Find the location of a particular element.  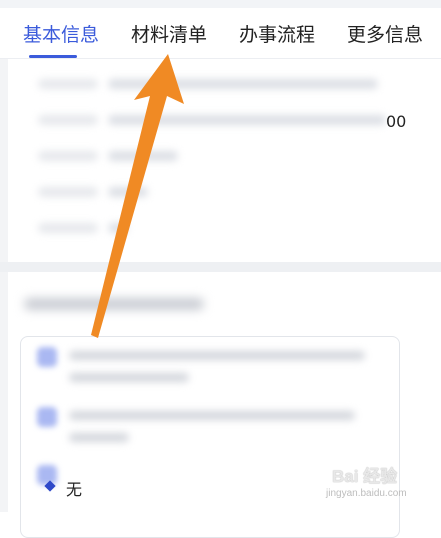

watermark-brand: Bai 经验 is located at coordinates (365, 476).